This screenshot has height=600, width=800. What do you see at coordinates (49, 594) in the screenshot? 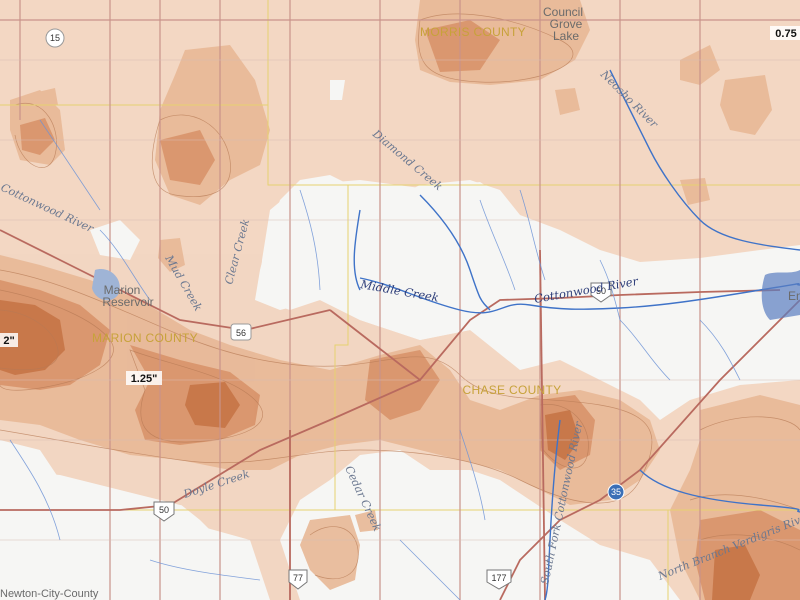
I see `county-label-harvey: Newton-City-County` at bounding box center [49, 594].